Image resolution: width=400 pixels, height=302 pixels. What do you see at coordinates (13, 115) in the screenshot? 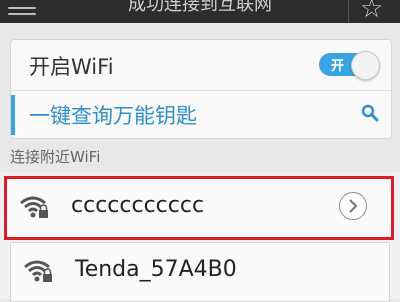
I see `accent-bar` at bounding box center [13, 115].